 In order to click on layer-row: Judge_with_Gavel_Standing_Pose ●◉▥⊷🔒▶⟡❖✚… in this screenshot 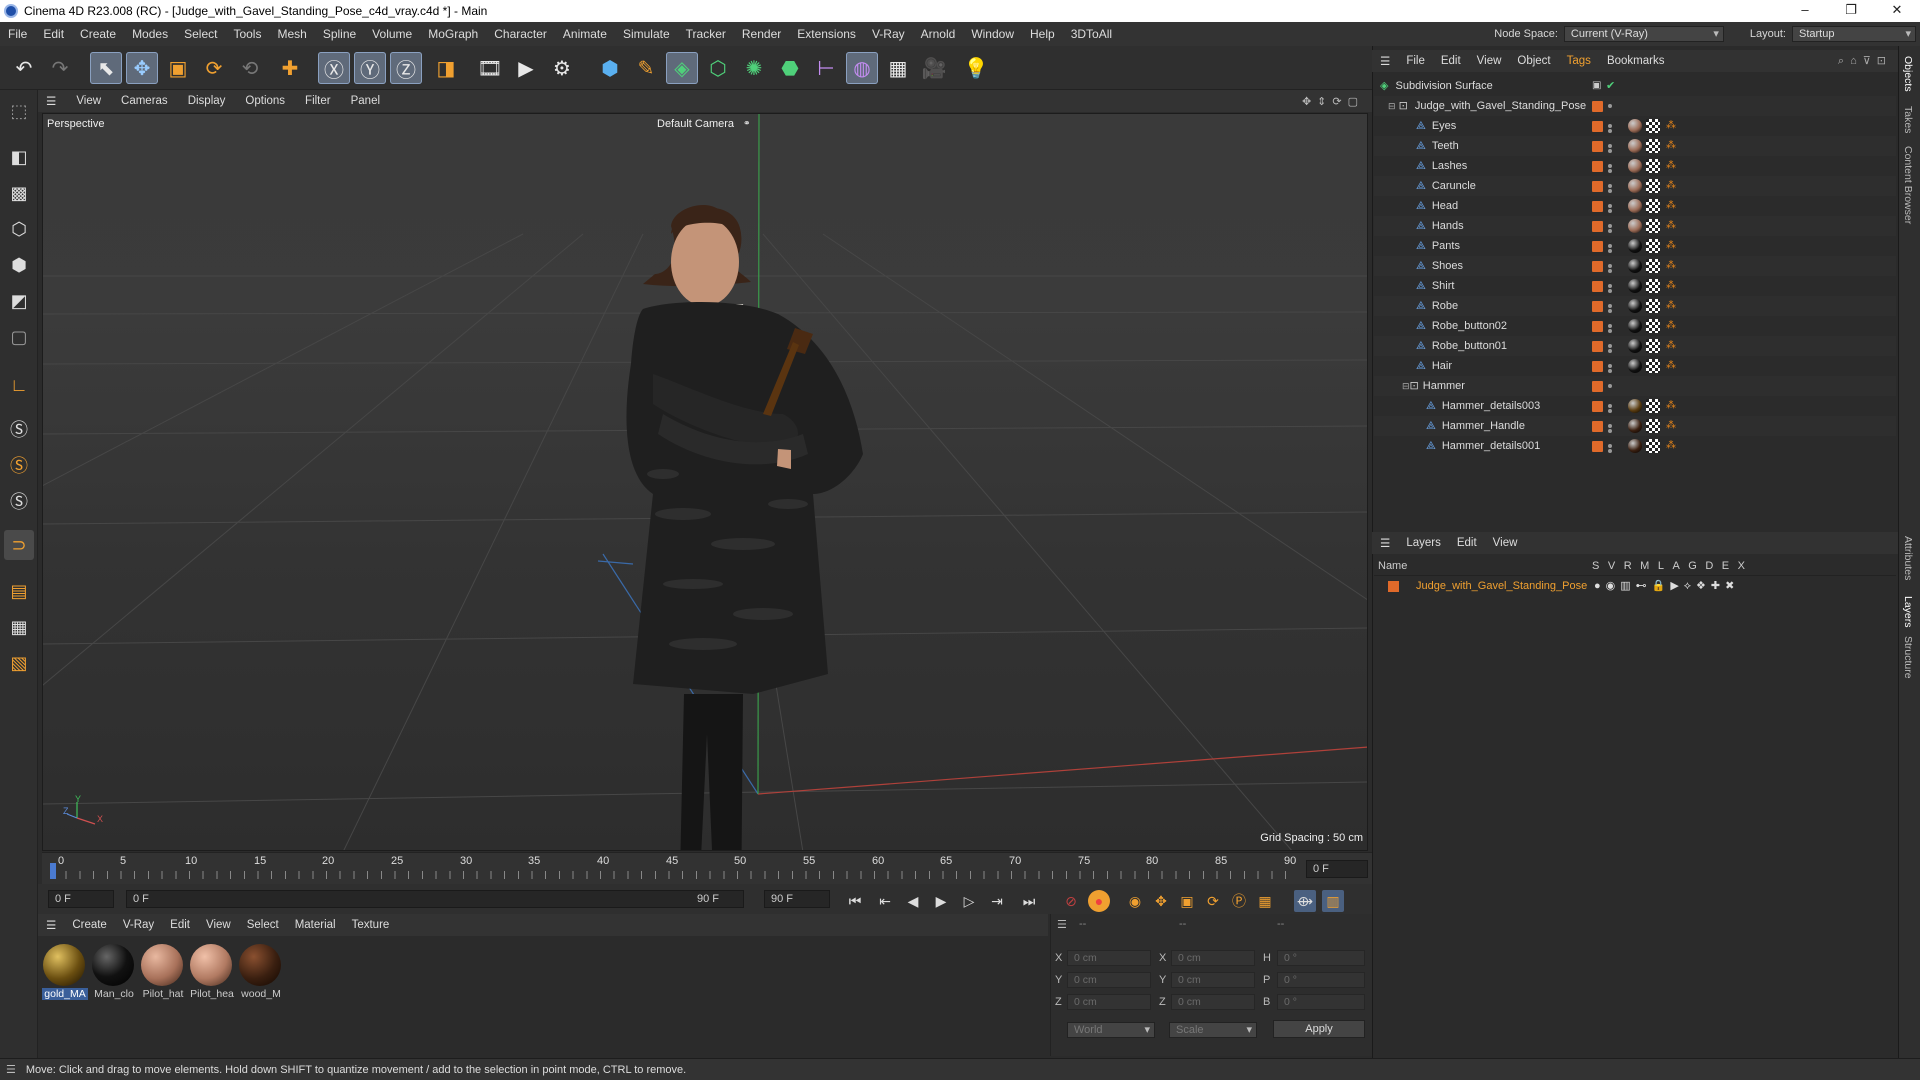, I will do `click(1635, 586)`.